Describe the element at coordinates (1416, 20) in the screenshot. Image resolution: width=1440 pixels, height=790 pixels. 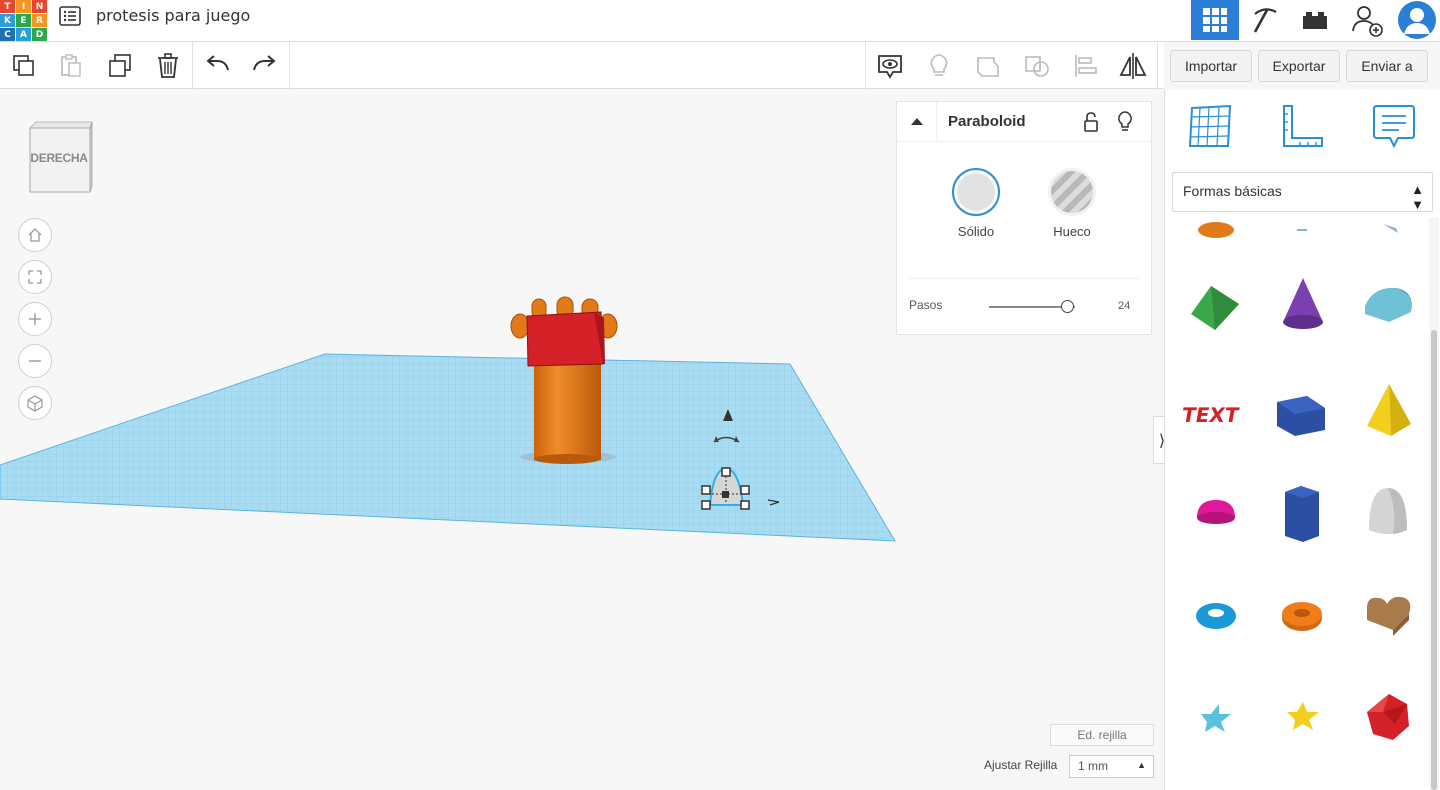
I see `avatar-icon` at that location.